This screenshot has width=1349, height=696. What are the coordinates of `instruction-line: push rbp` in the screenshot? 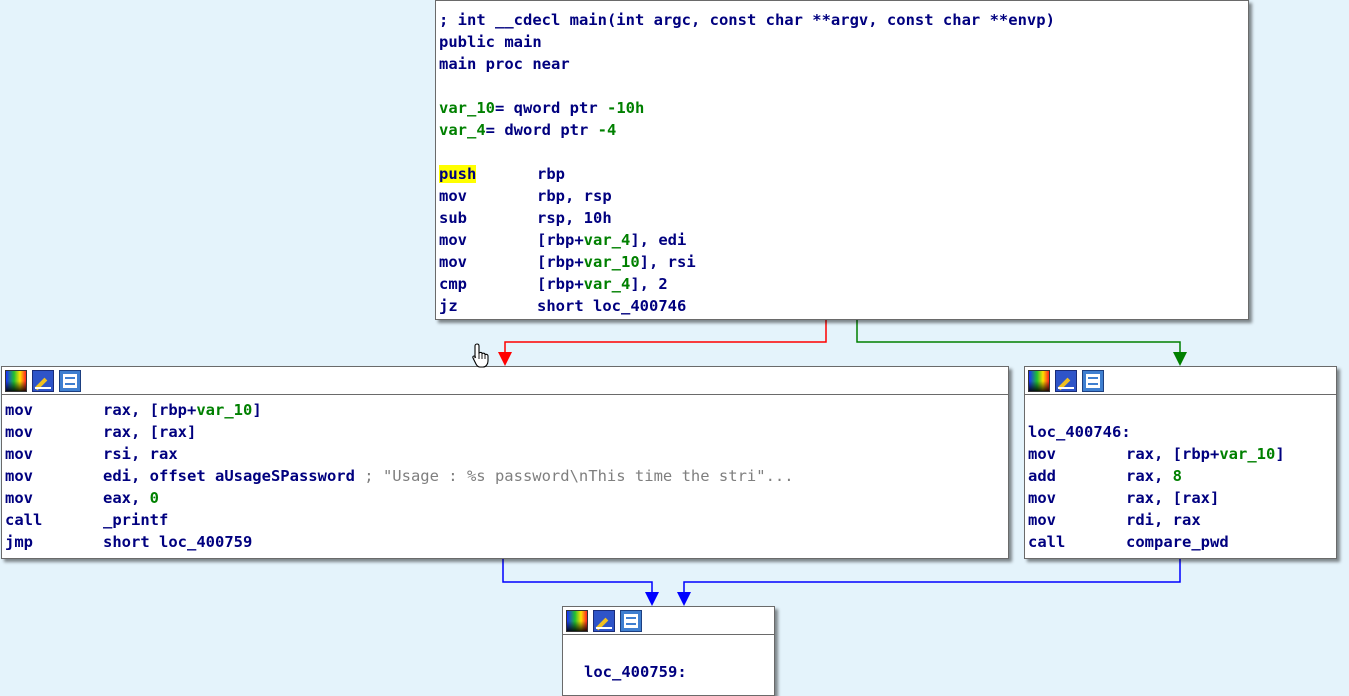 It's located at (843, 174).